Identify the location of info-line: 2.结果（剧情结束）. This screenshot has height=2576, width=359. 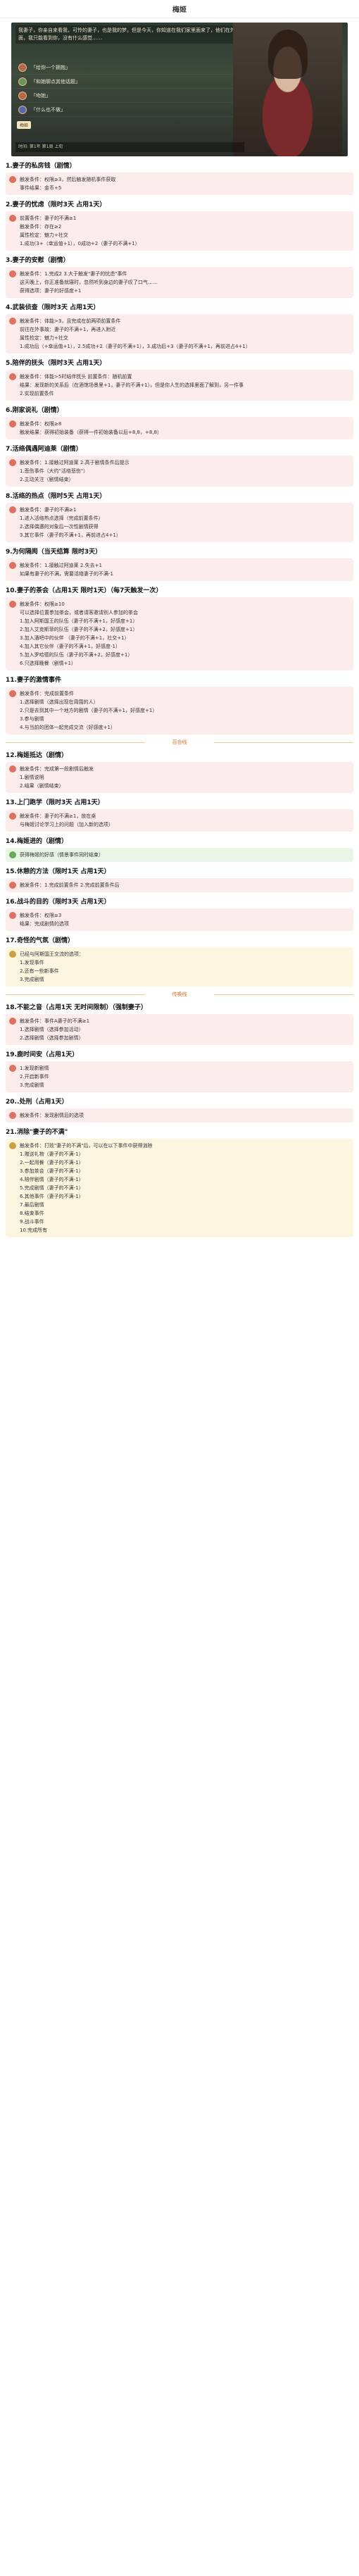
(42, 786).